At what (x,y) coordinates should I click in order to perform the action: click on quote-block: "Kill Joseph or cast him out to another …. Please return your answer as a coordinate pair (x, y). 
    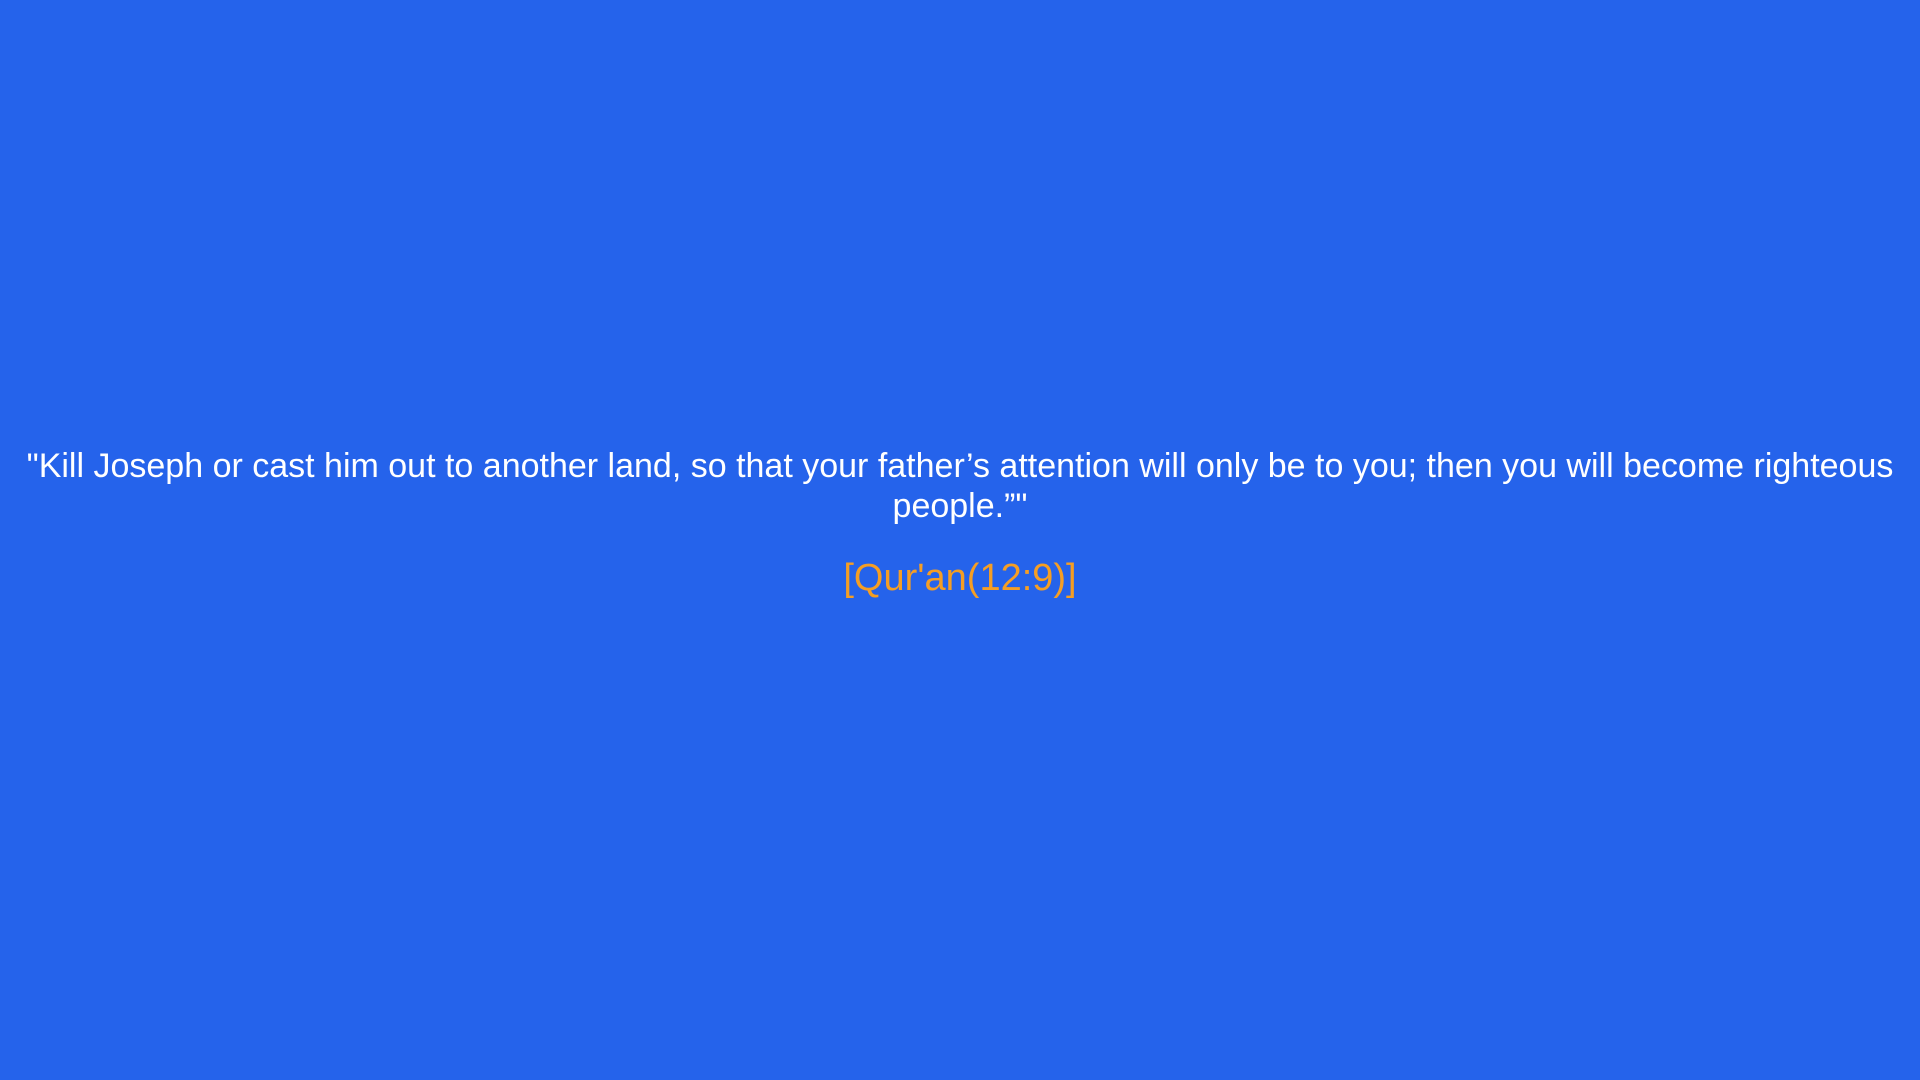
    Looking at the image, I should click on (960, 523).